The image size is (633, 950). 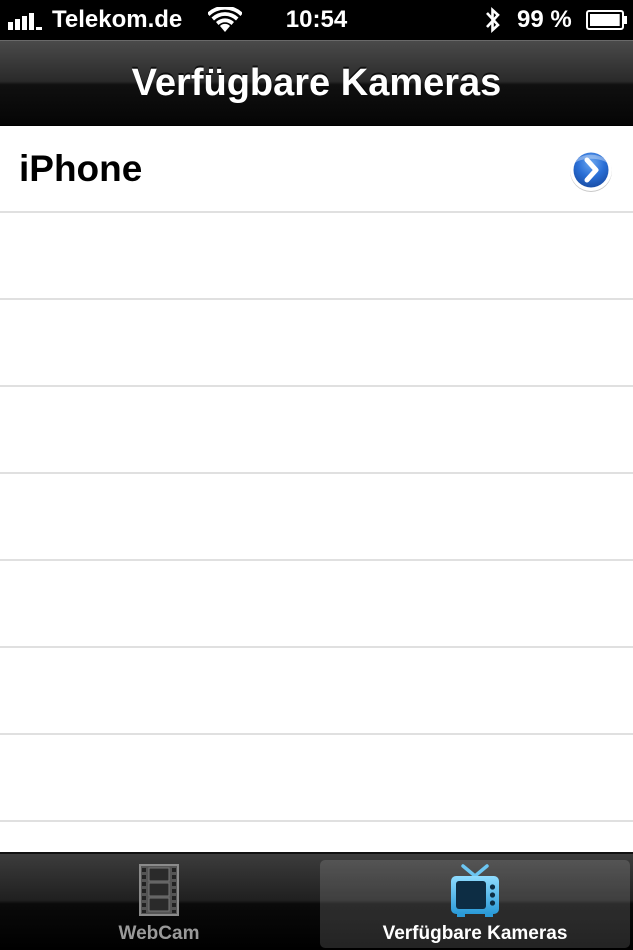 What do you see at coordinates (493, 20) in the screenshot?
I see `bluetooth-icon` at bounding box center [493, 20].